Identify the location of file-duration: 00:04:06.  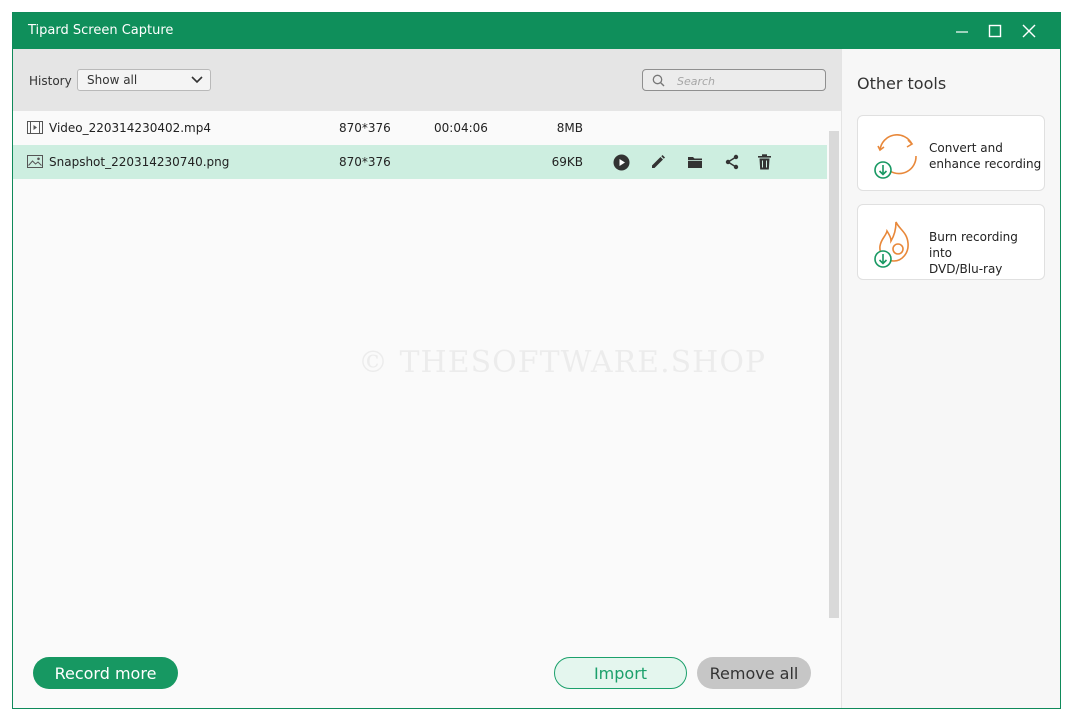
(461, 128).